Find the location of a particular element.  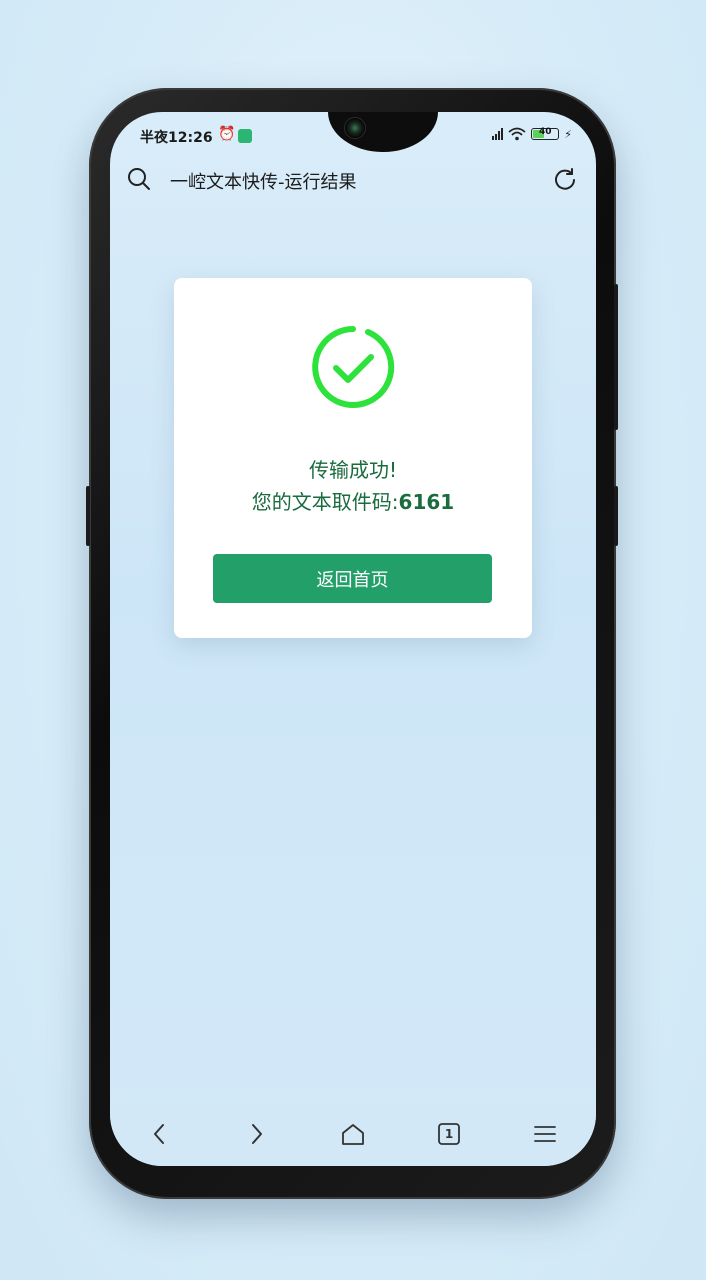

alarm-clock-icon: ⏰ is located at coordinates (227, 134).